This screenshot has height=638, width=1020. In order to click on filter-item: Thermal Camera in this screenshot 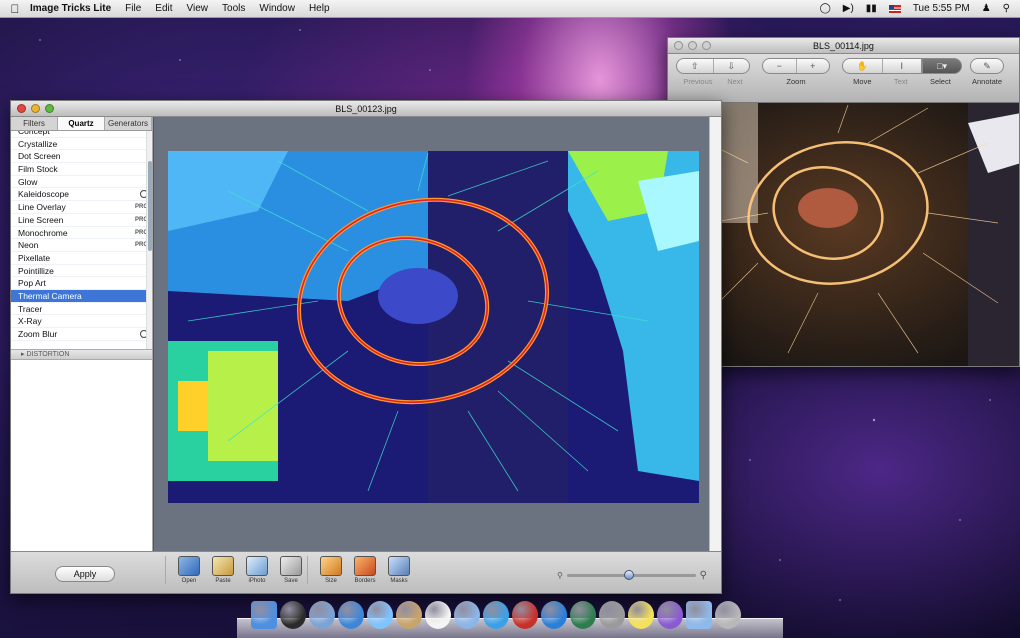, I will do `click(81, 296)`.